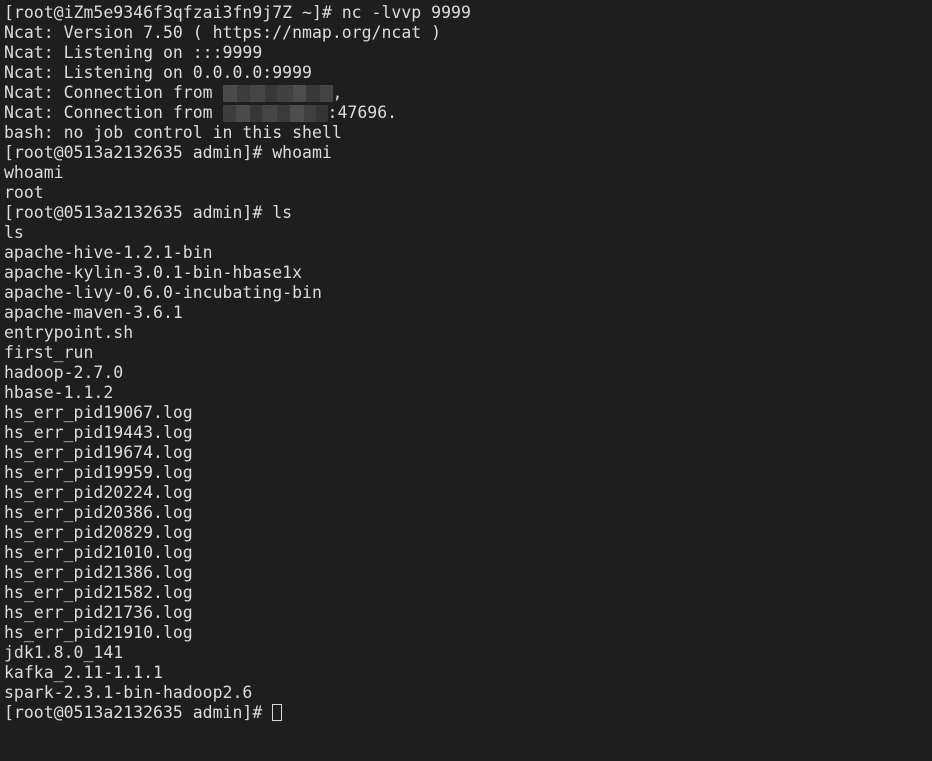 Image resolution: width=932 pixels, height=761 pixels. Describe the element at coordinates (468, 713) in the screenshot. I see `terminal-line-prompt-final: [root@0513a2132635 admin]#` at that location.